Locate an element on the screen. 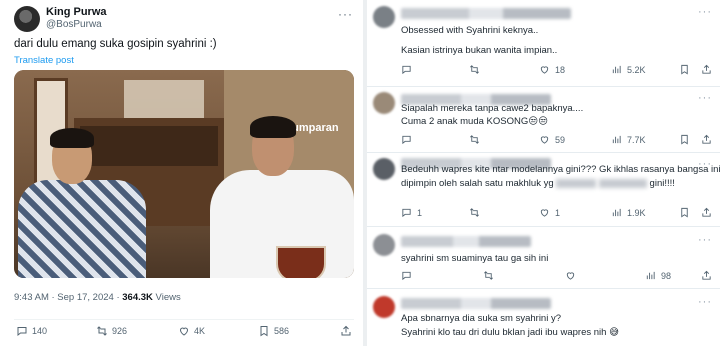 The height and width of the screenshot is (346, 720). media-wall-carving is located at coordinates (164, 99).